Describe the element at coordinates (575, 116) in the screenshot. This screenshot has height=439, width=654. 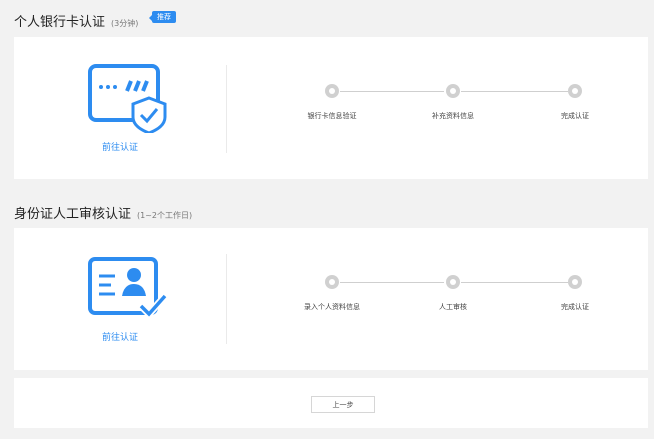
I see `bank-step-label-3: 完成认证` at that location.